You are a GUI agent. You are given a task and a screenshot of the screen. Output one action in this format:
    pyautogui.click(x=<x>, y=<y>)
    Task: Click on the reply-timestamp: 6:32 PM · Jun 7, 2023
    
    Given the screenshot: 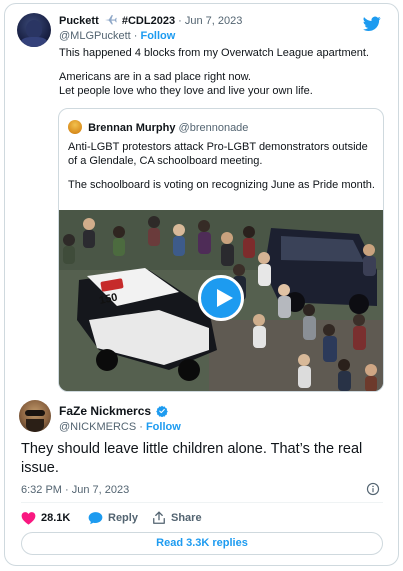 What is the action you would take?
    pyautogui.click(x=75, y=490)
    